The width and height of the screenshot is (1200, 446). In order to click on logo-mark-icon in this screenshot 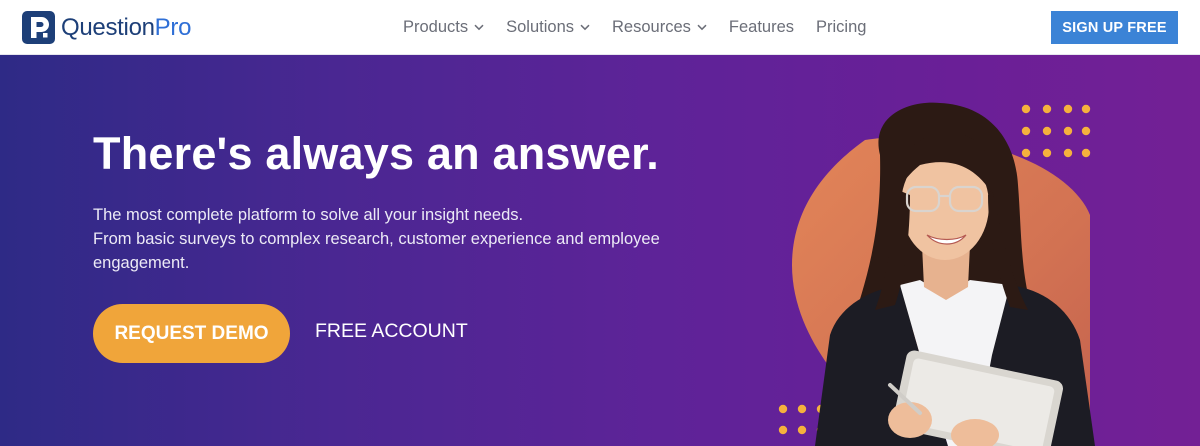, I will do `click(38, 27)`.